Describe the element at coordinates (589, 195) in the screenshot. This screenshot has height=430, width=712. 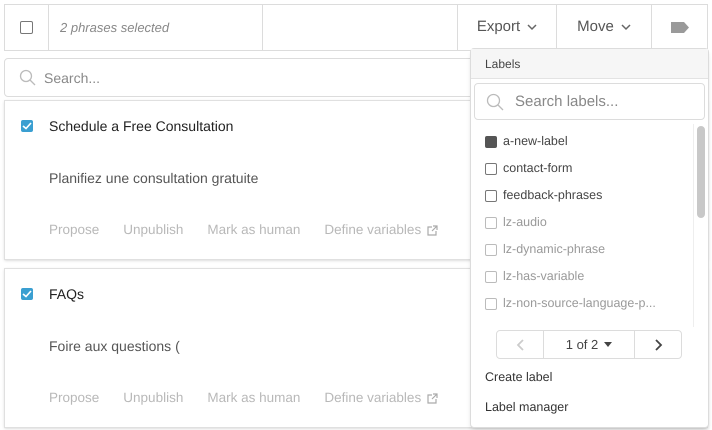
I see `label-option: feedback-phrases` at that location.